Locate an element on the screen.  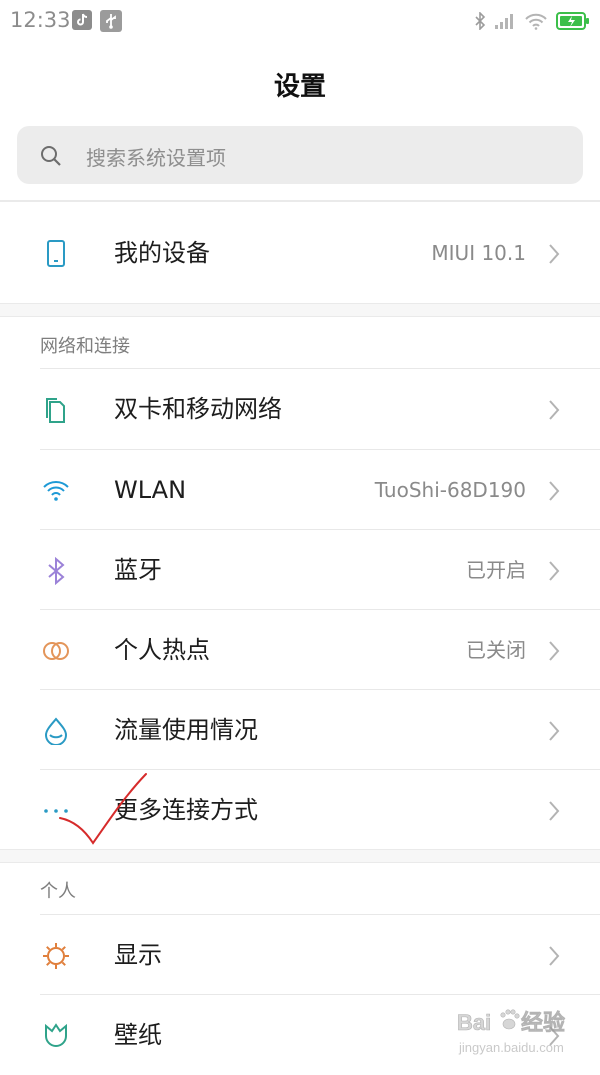
usb-icon is located at coordinates (111, 23).